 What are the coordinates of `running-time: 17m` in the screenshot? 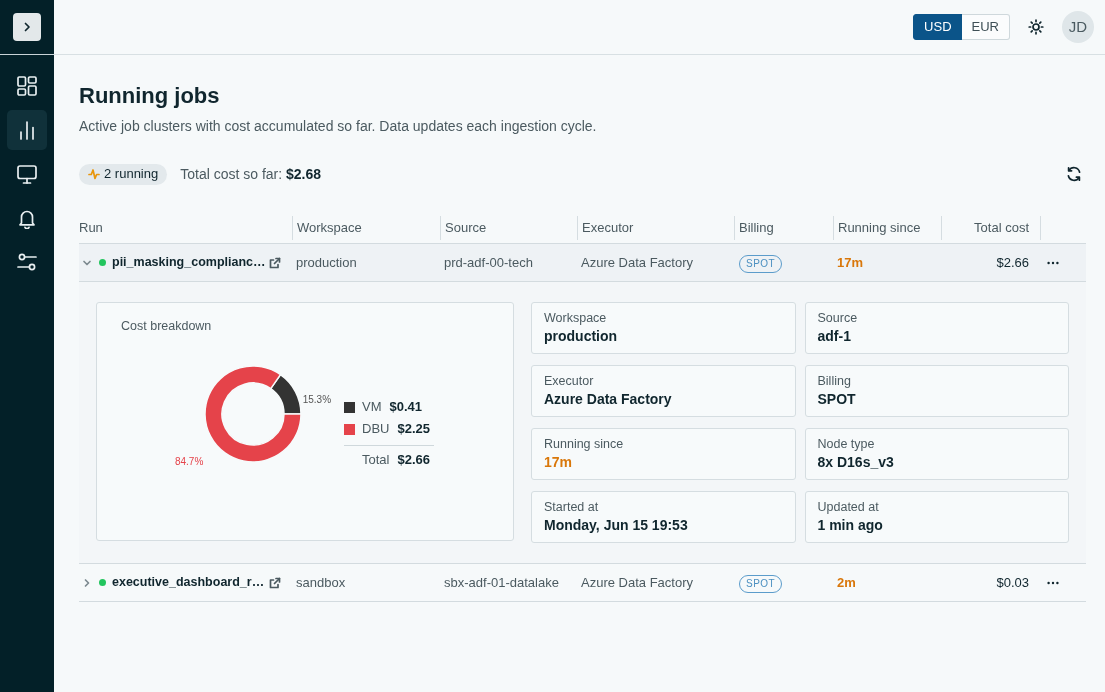 It's located at (850, 262).